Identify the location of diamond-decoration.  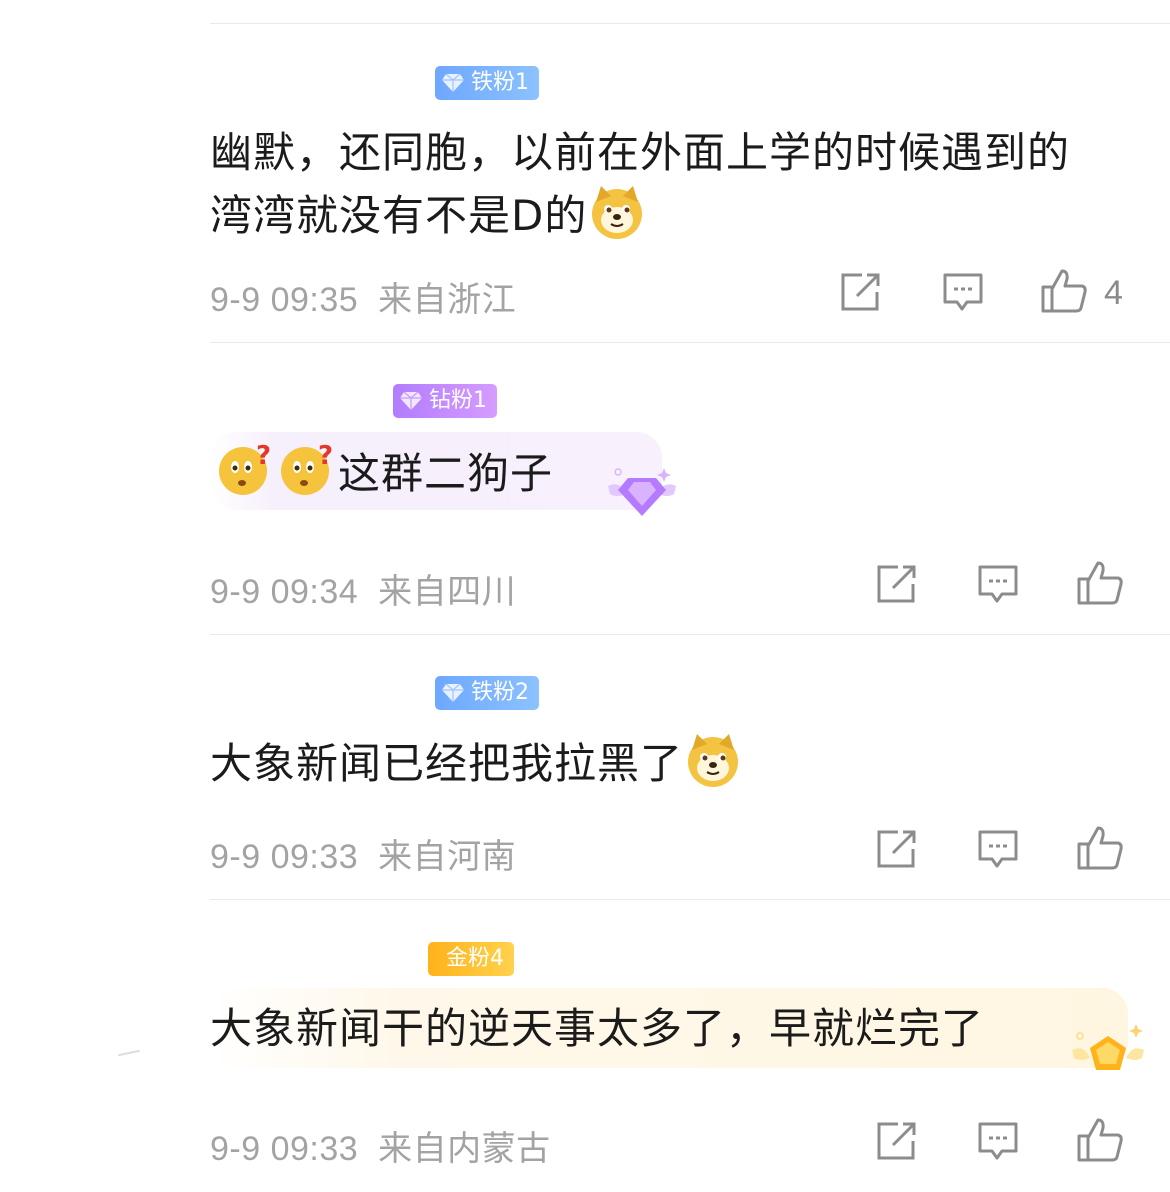
(642, 494).